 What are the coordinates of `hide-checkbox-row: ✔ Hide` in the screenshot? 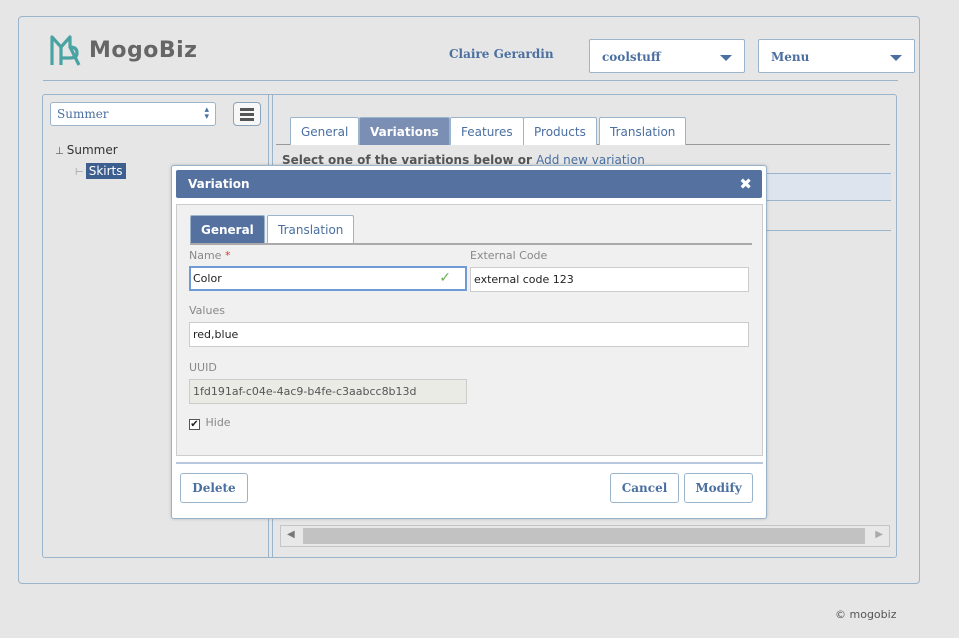 It's located at (210, 423).